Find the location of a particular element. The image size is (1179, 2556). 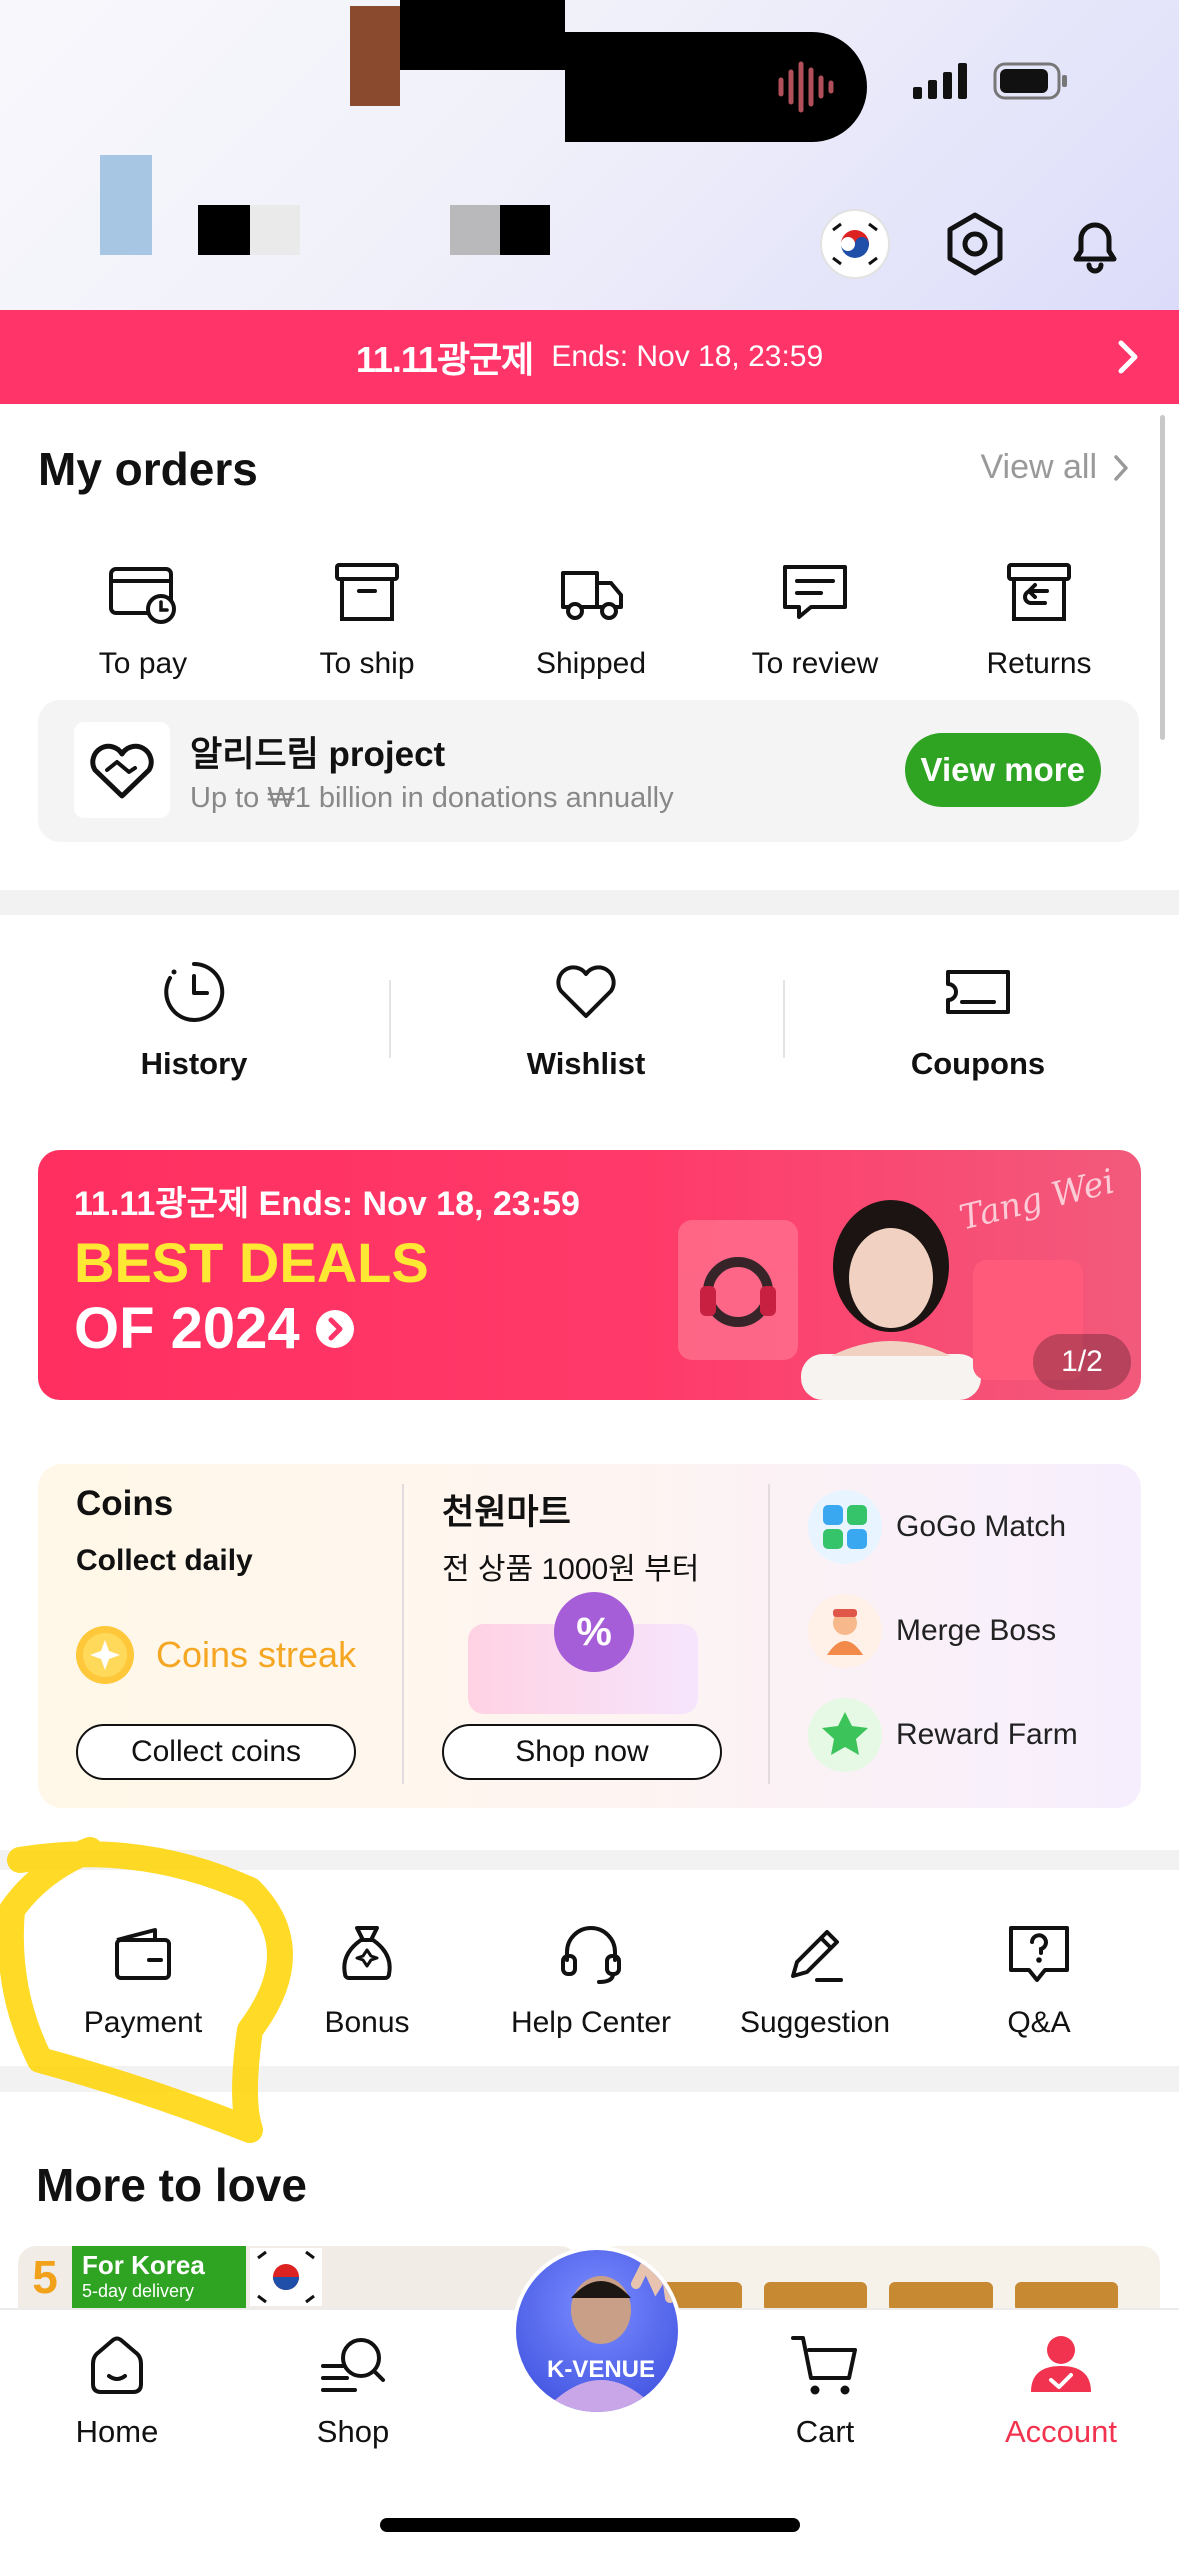

blurred-avatar is located at coordinates (126, 205).